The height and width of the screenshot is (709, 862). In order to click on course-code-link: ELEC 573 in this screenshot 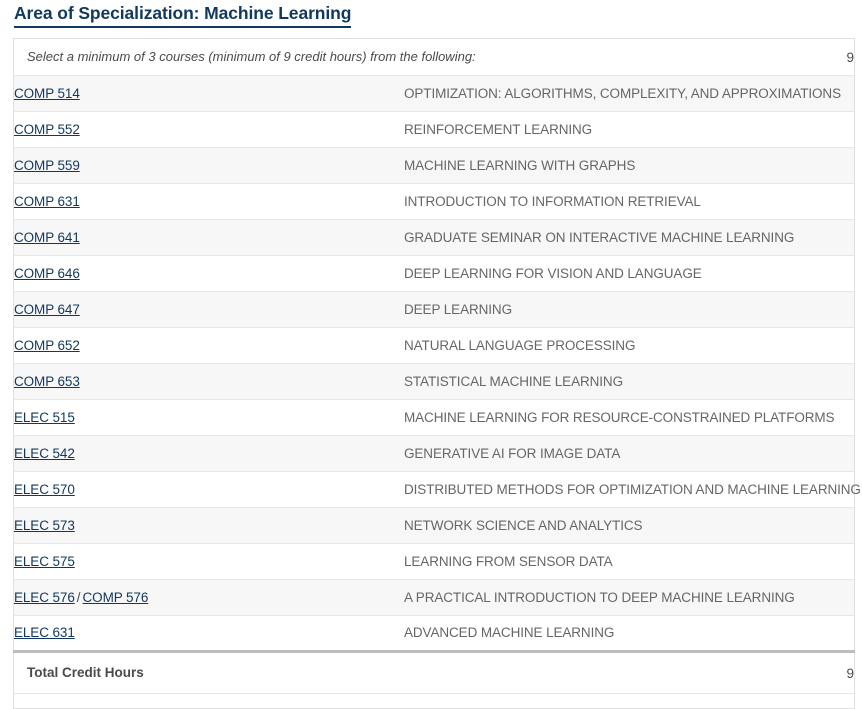, I will do `click(44, 525)`.